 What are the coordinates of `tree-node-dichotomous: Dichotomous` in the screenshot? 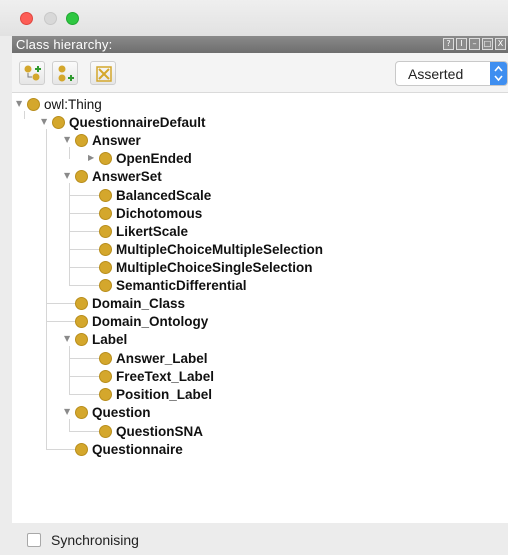 It's located at (150, 213).